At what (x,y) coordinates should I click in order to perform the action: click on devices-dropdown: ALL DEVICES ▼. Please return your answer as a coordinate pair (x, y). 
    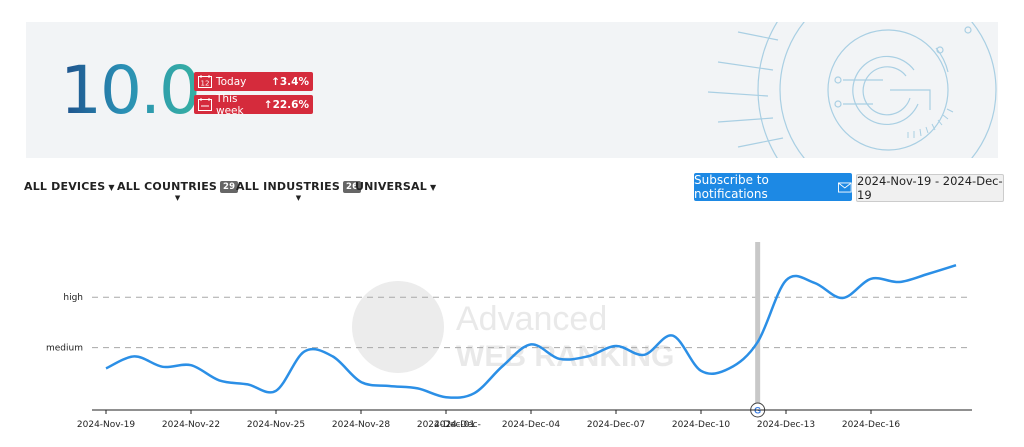
    Looking at the image, I should click on (69, 186).